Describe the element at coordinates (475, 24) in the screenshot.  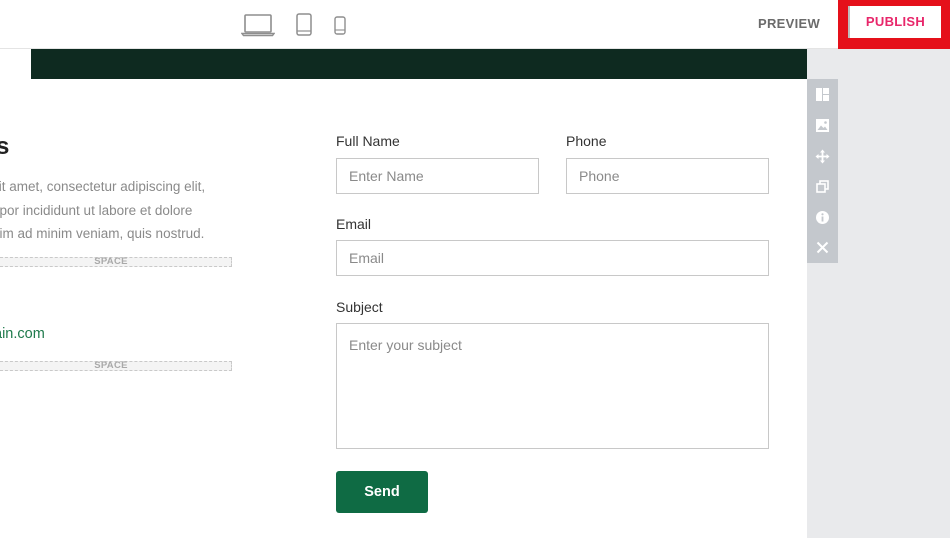
I see `editor-toolbar: PREVIEW PUBLISH` at that location.